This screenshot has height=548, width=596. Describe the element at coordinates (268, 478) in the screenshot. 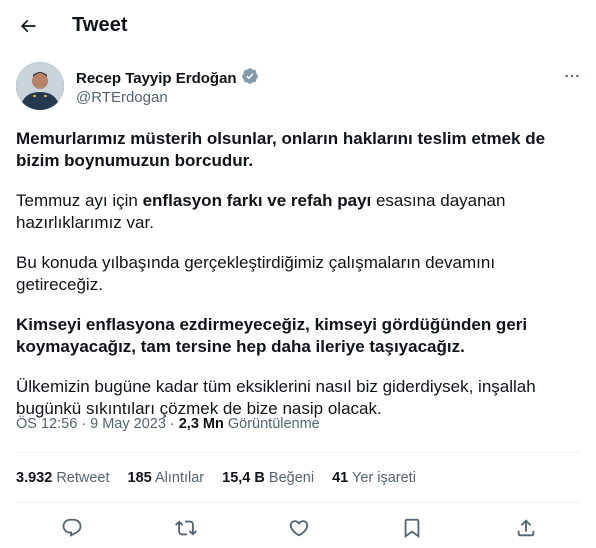

I see `stat-likes: 15,4 B Beğeni` at that location.